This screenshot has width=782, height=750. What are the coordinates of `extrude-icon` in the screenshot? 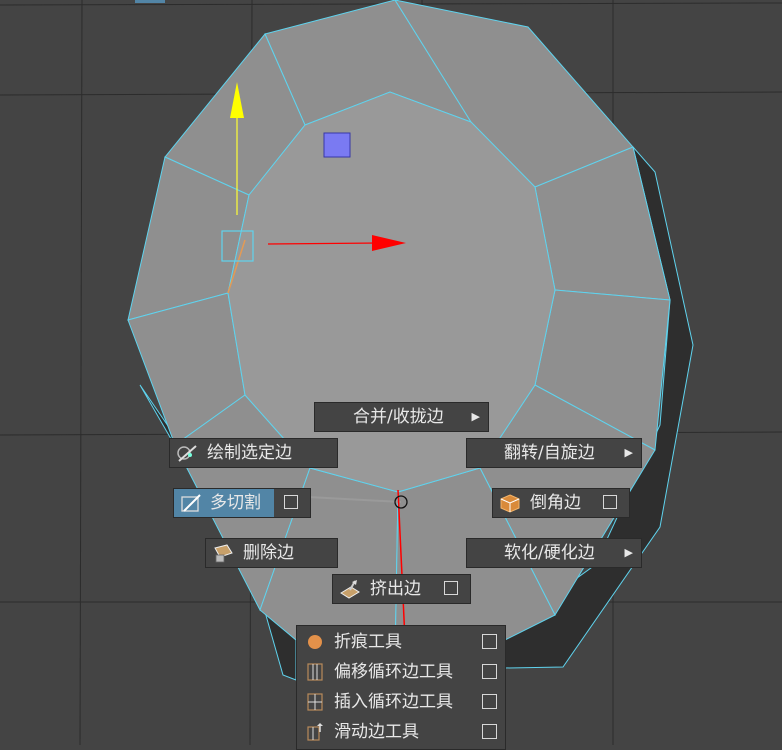 It's located at (350, 589).